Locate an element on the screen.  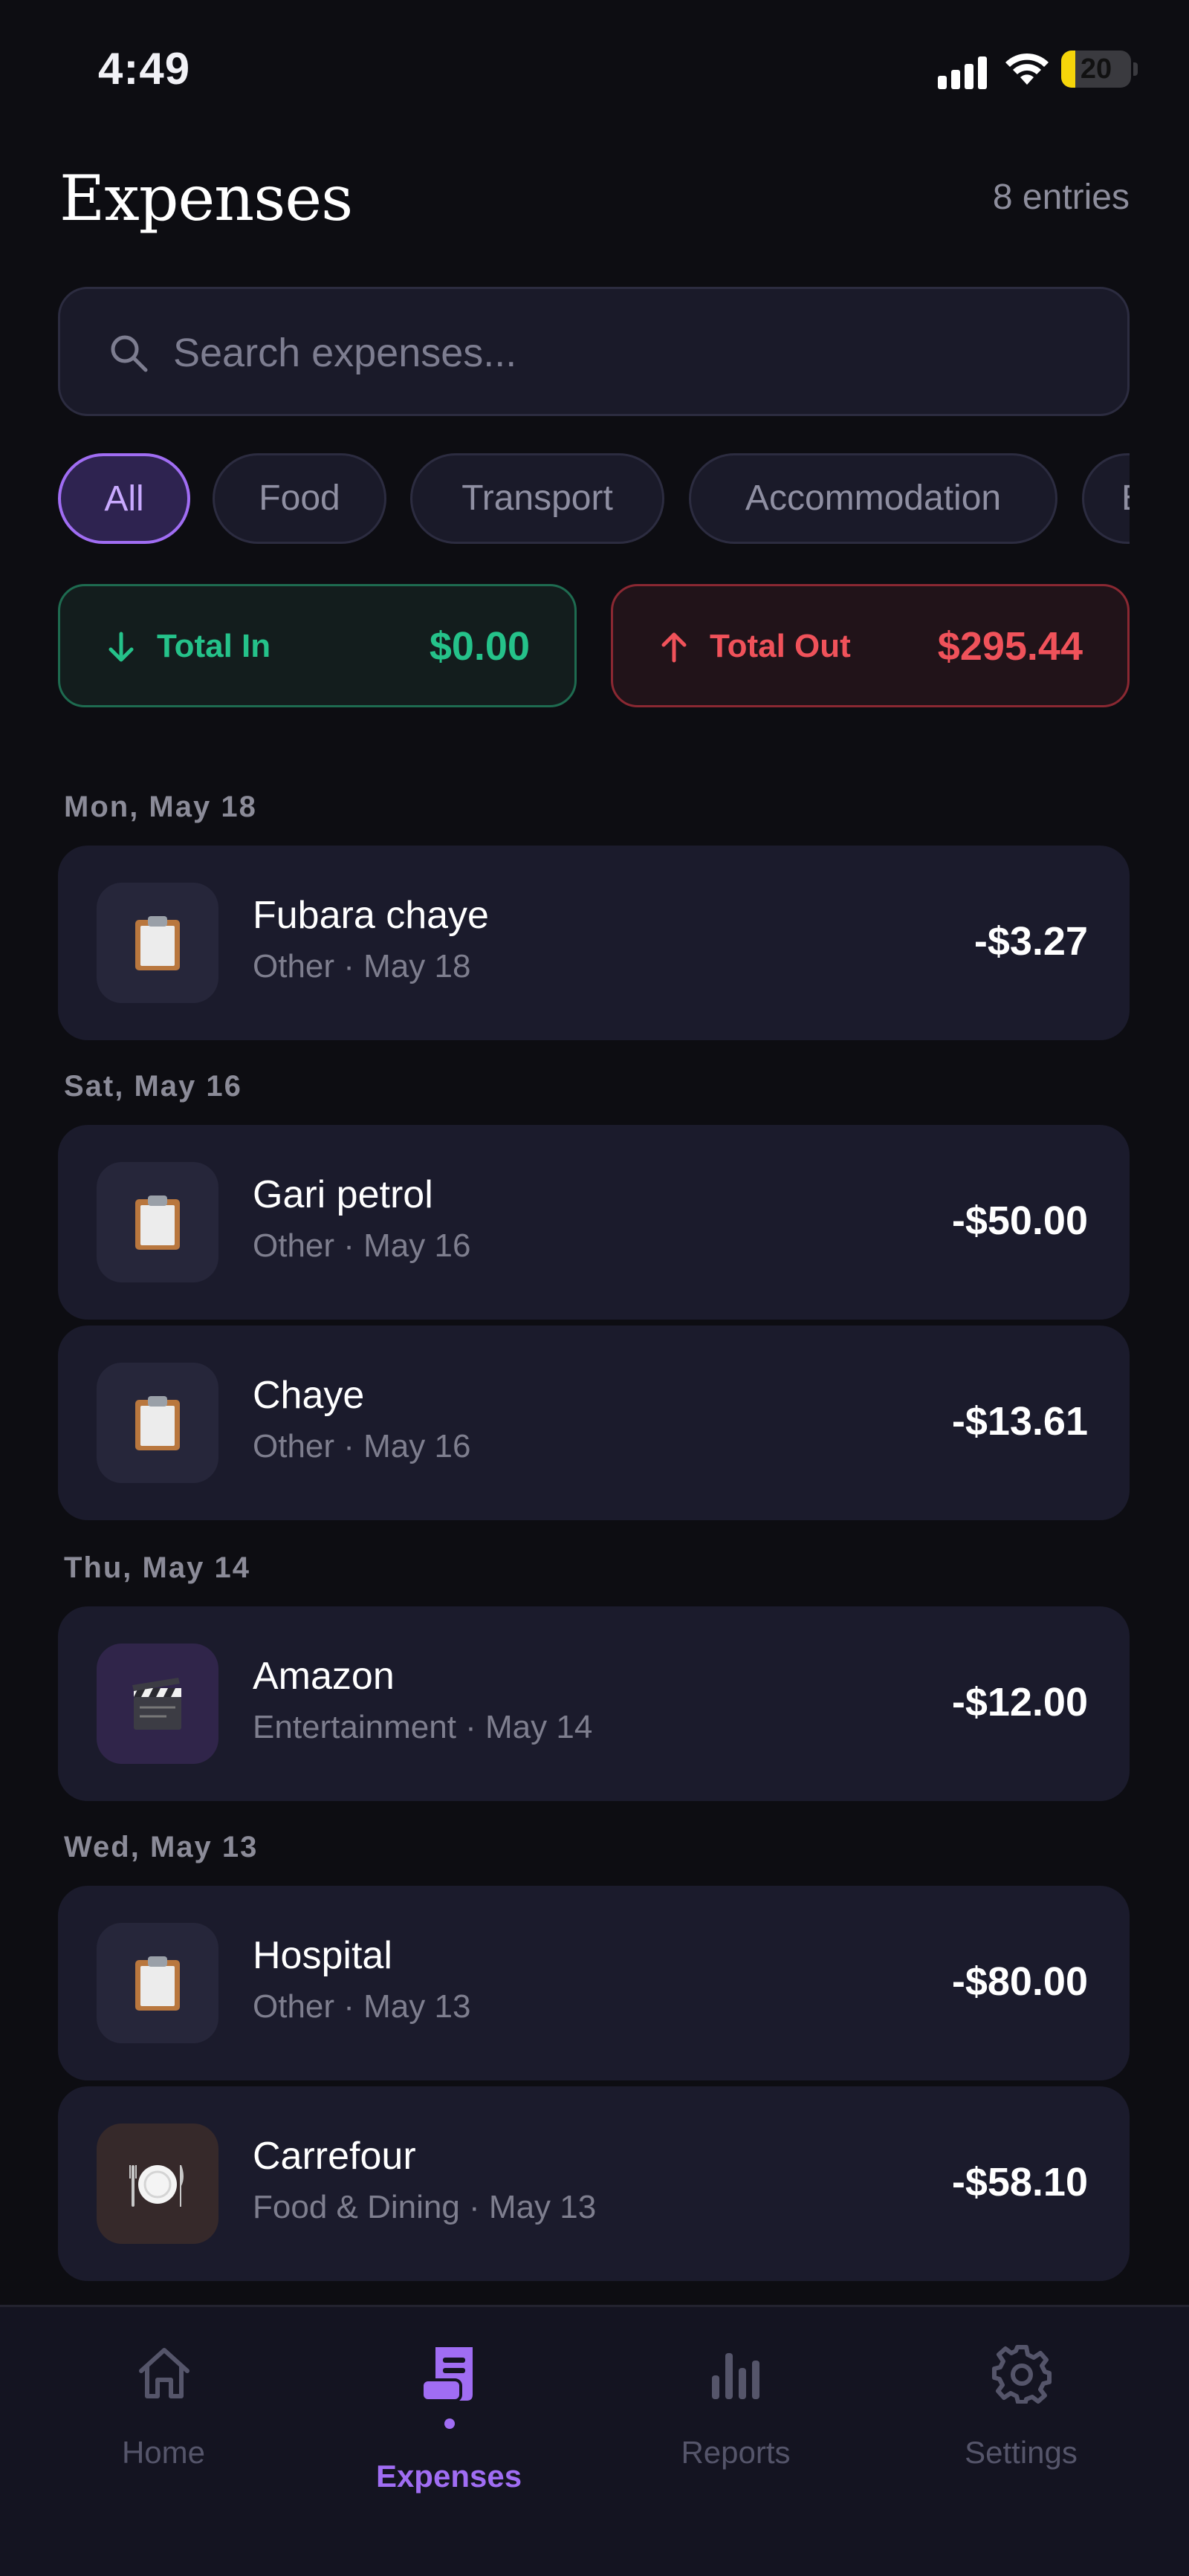
expense-row: Gari petrol Other · May 16 -$50.00 is located at coordinates (594, 1222).